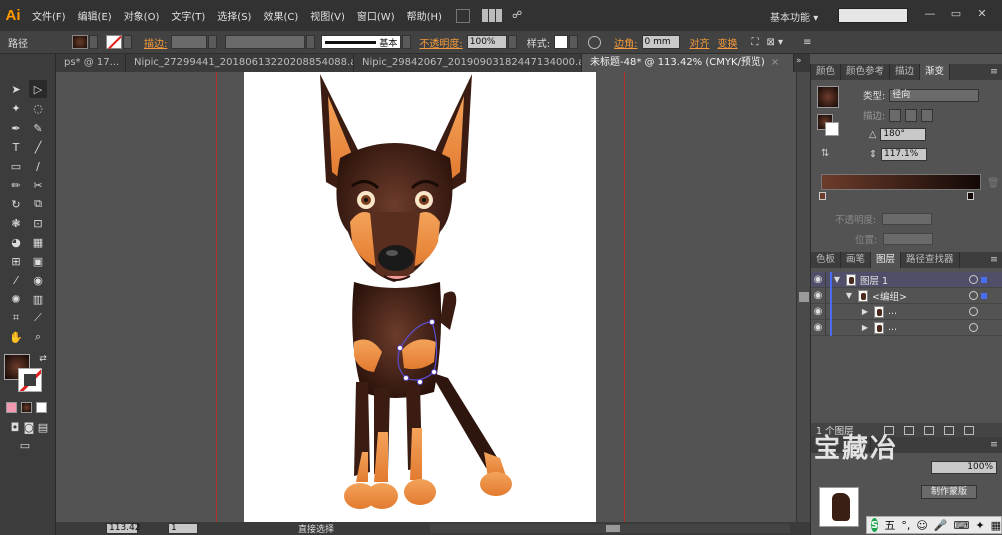  Describe the element at coordinates (41, 407) in the screenshot. I see `none-mode-icon` at that location.